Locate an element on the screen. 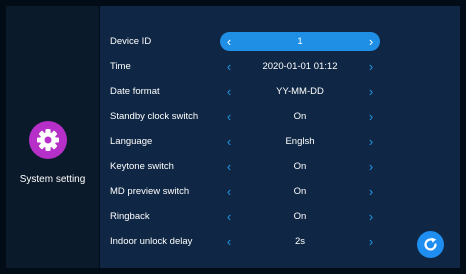 The image size is (466, 274). value-selector: ‹ 2020-01-01 01:12 › is located at coordinates (300, 66).